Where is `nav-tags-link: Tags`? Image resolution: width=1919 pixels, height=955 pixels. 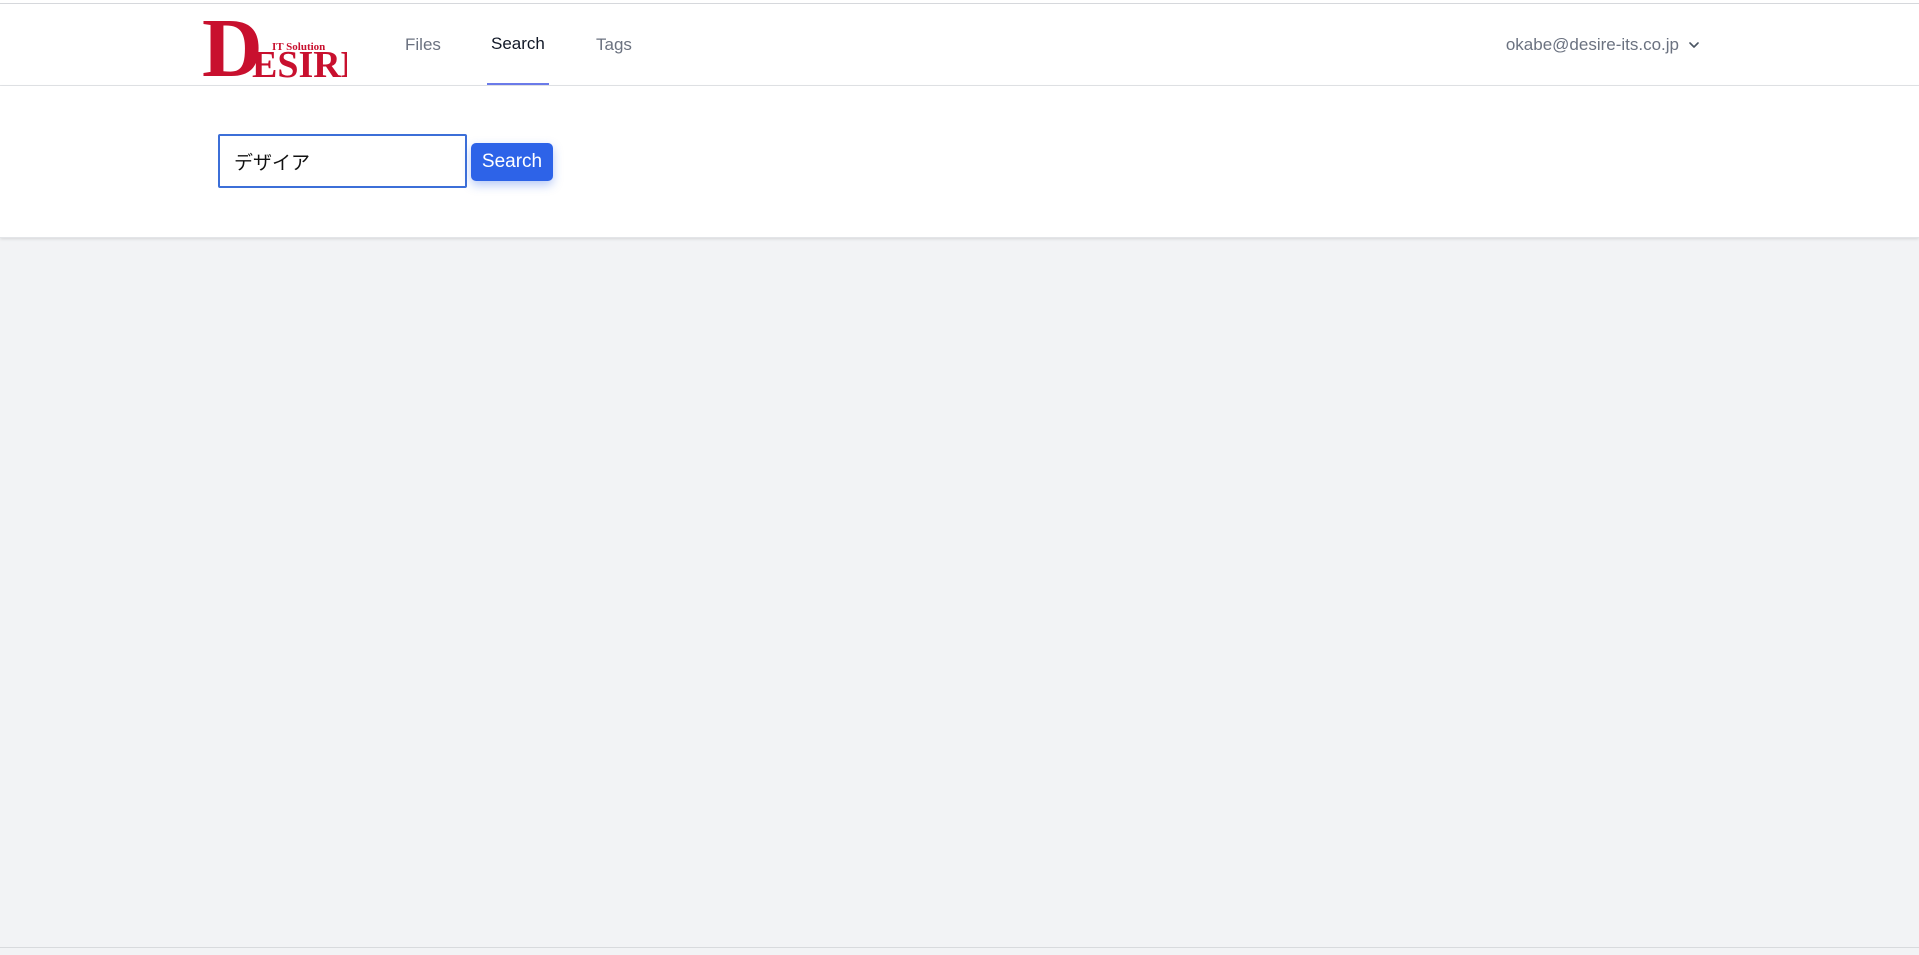 nav-tags-link: Tags is located at coordinates (614, 44).